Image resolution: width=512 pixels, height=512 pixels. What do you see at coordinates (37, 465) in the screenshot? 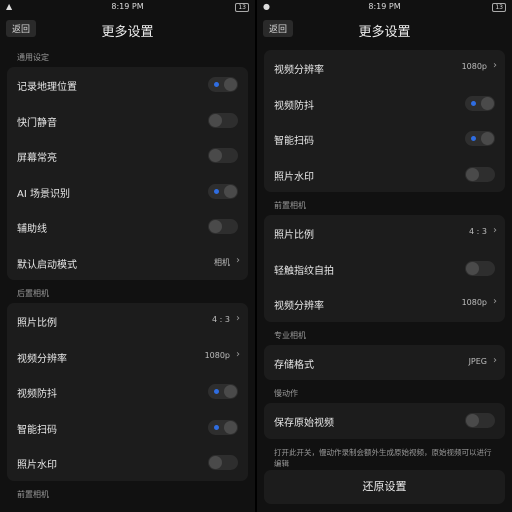
I see `settings-row-label: 照片水印` at bounding box center [37, 465].